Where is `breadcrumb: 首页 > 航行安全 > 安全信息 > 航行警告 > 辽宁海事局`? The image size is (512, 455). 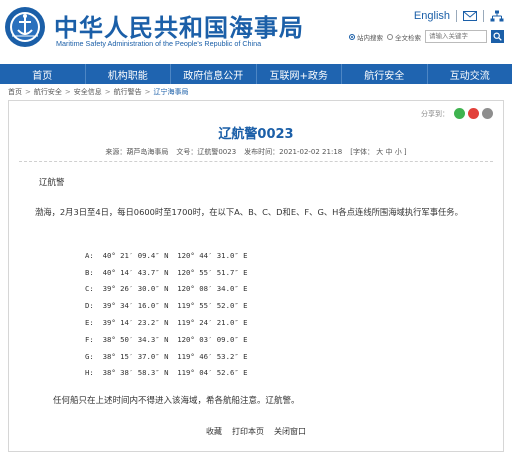 breadcrumb: 首页 > 航行安全 > 安全信息 > 航行警告 > 辽宁海事局 is located at coordinates (256, 92).